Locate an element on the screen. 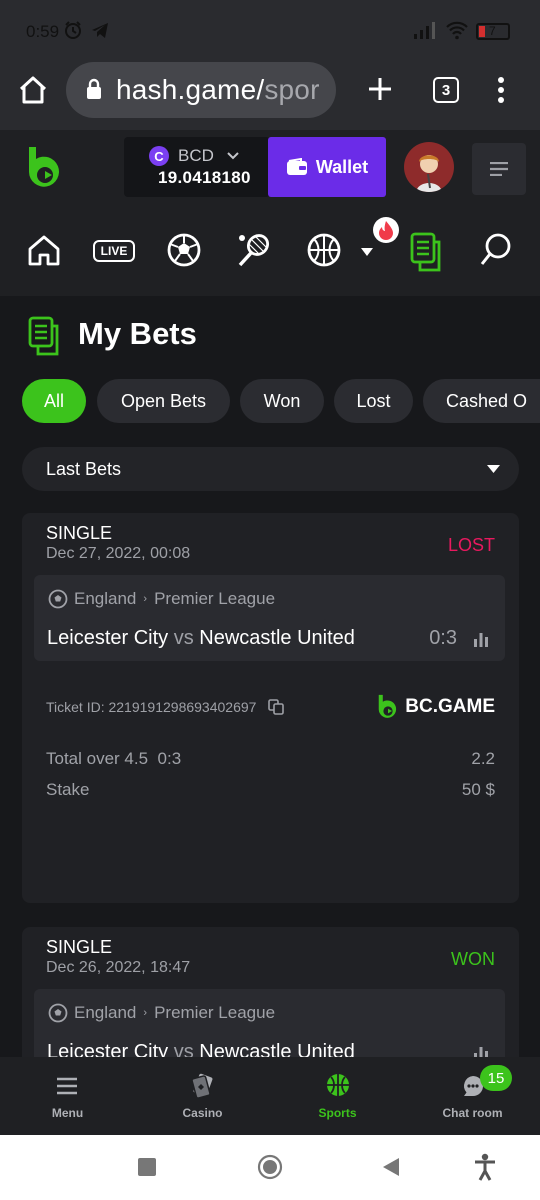 The height and width of the screenshot is (1200, 540). casino-cards-icon is located at coordinates (202, 1086).